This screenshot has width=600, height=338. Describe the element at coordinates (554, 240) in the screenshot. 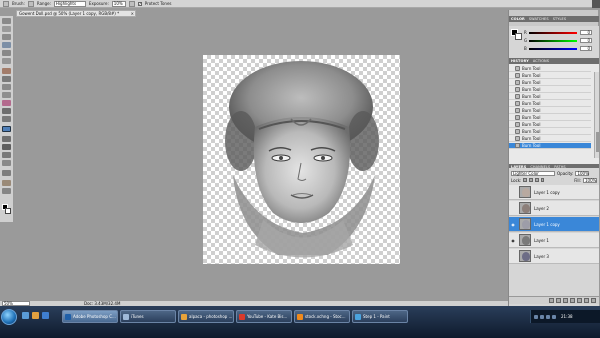

I see `layer-row: ◉ Layer 1` at that location.